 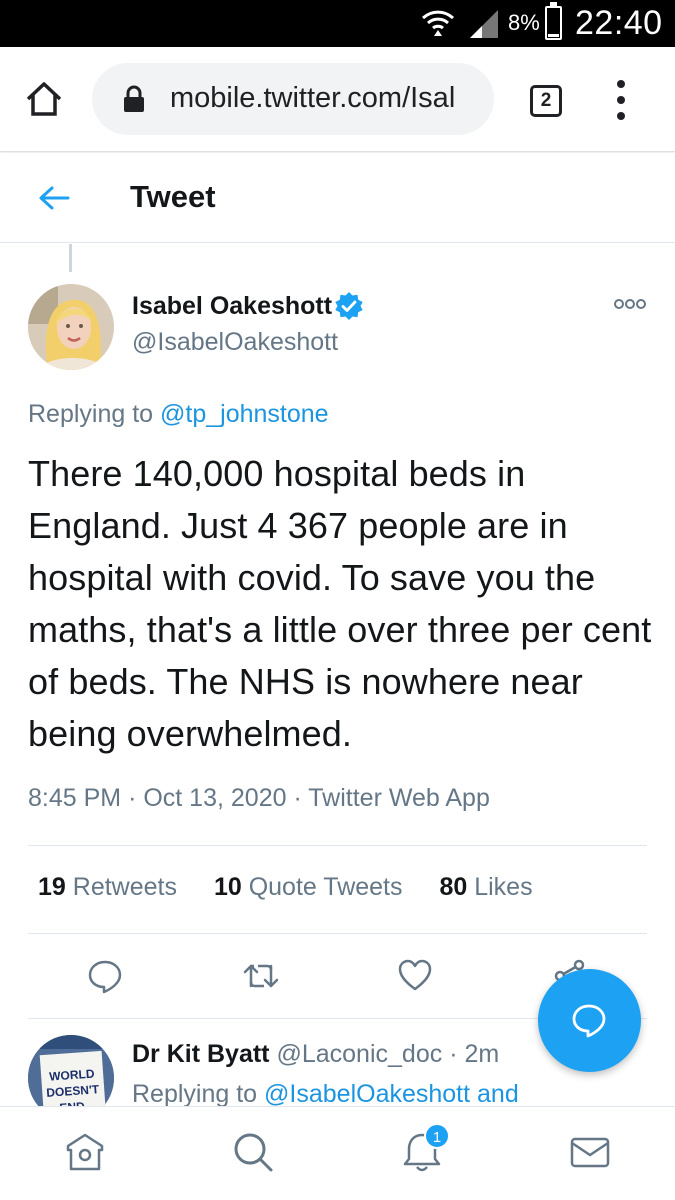 What do you see at coordinates (630, 304) in the screenshot?
I see `more-options-icon` at bounding box center [630, 304].